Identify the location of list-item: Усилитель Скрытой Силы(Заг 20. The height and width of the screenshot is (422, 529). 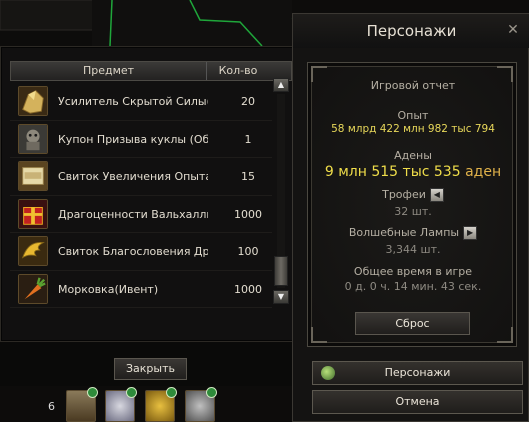
(141, 102).